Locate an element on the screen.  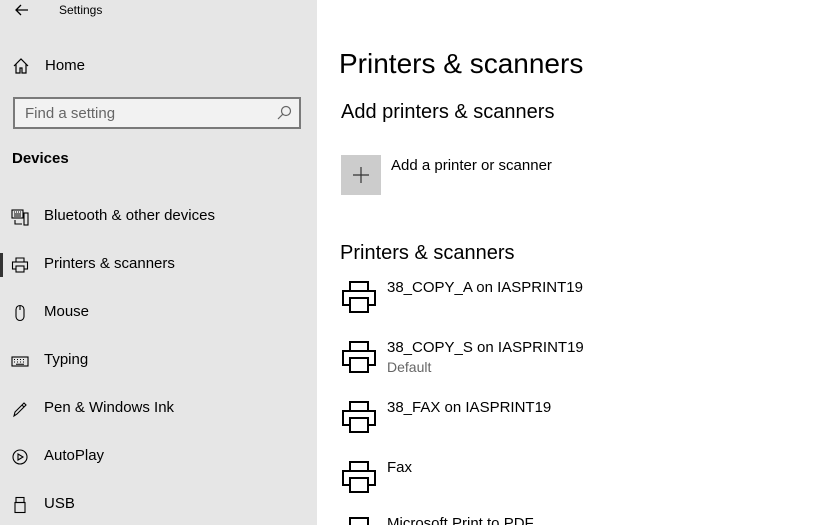
keyboard-icon is located at coordinates (20, 361).